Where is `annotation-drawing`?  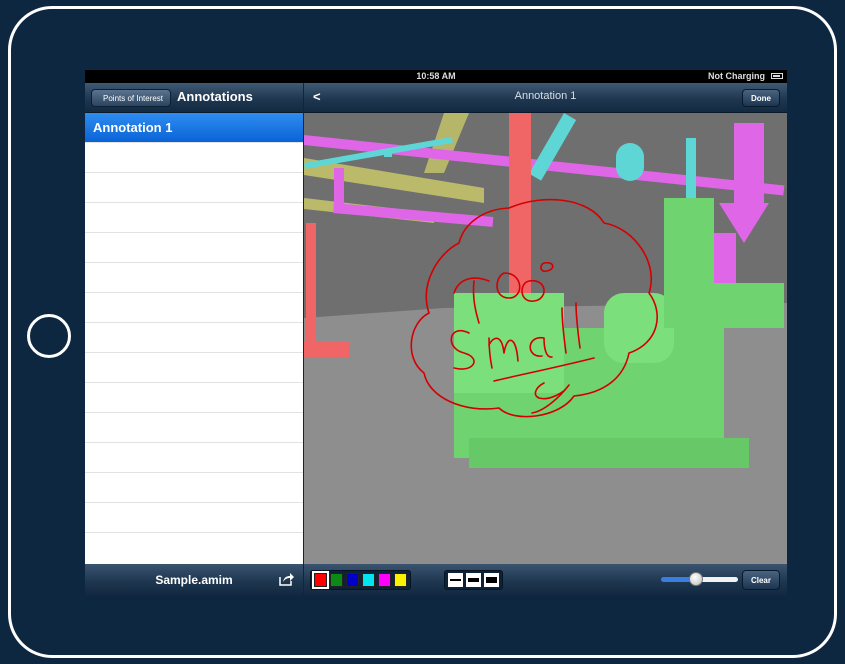
annotation-drawing is located at coordinates (534, 308).